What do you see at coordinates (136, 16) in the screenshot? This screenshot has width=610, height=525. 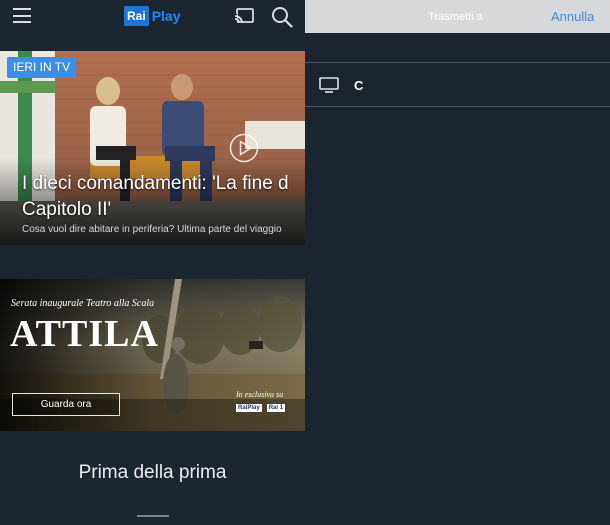 I see `logo-rai-text: Rai` at bounding box center [136, 16].